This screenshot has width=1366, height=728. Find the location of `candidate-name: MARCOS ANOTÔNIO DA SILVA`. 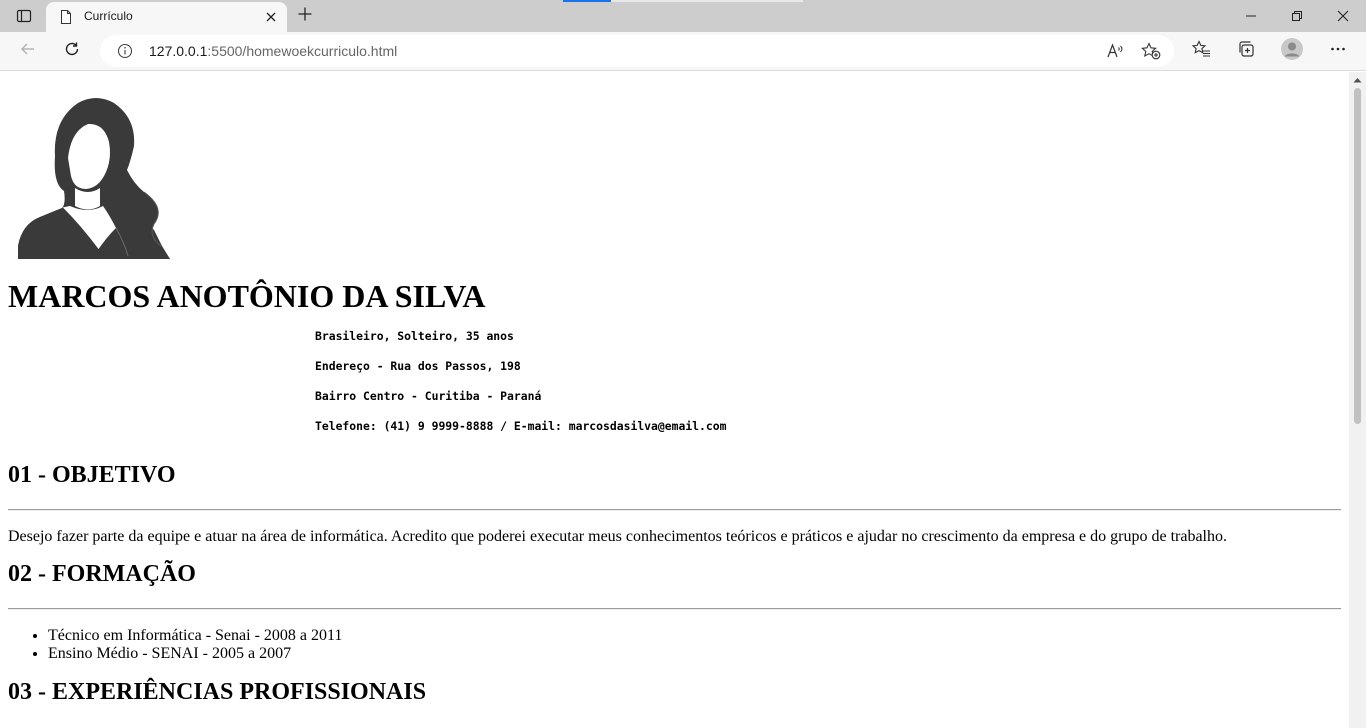

candidate-name: MARCOS ANOTÔNIO DA SILVA is located at coordinates (247, 296).